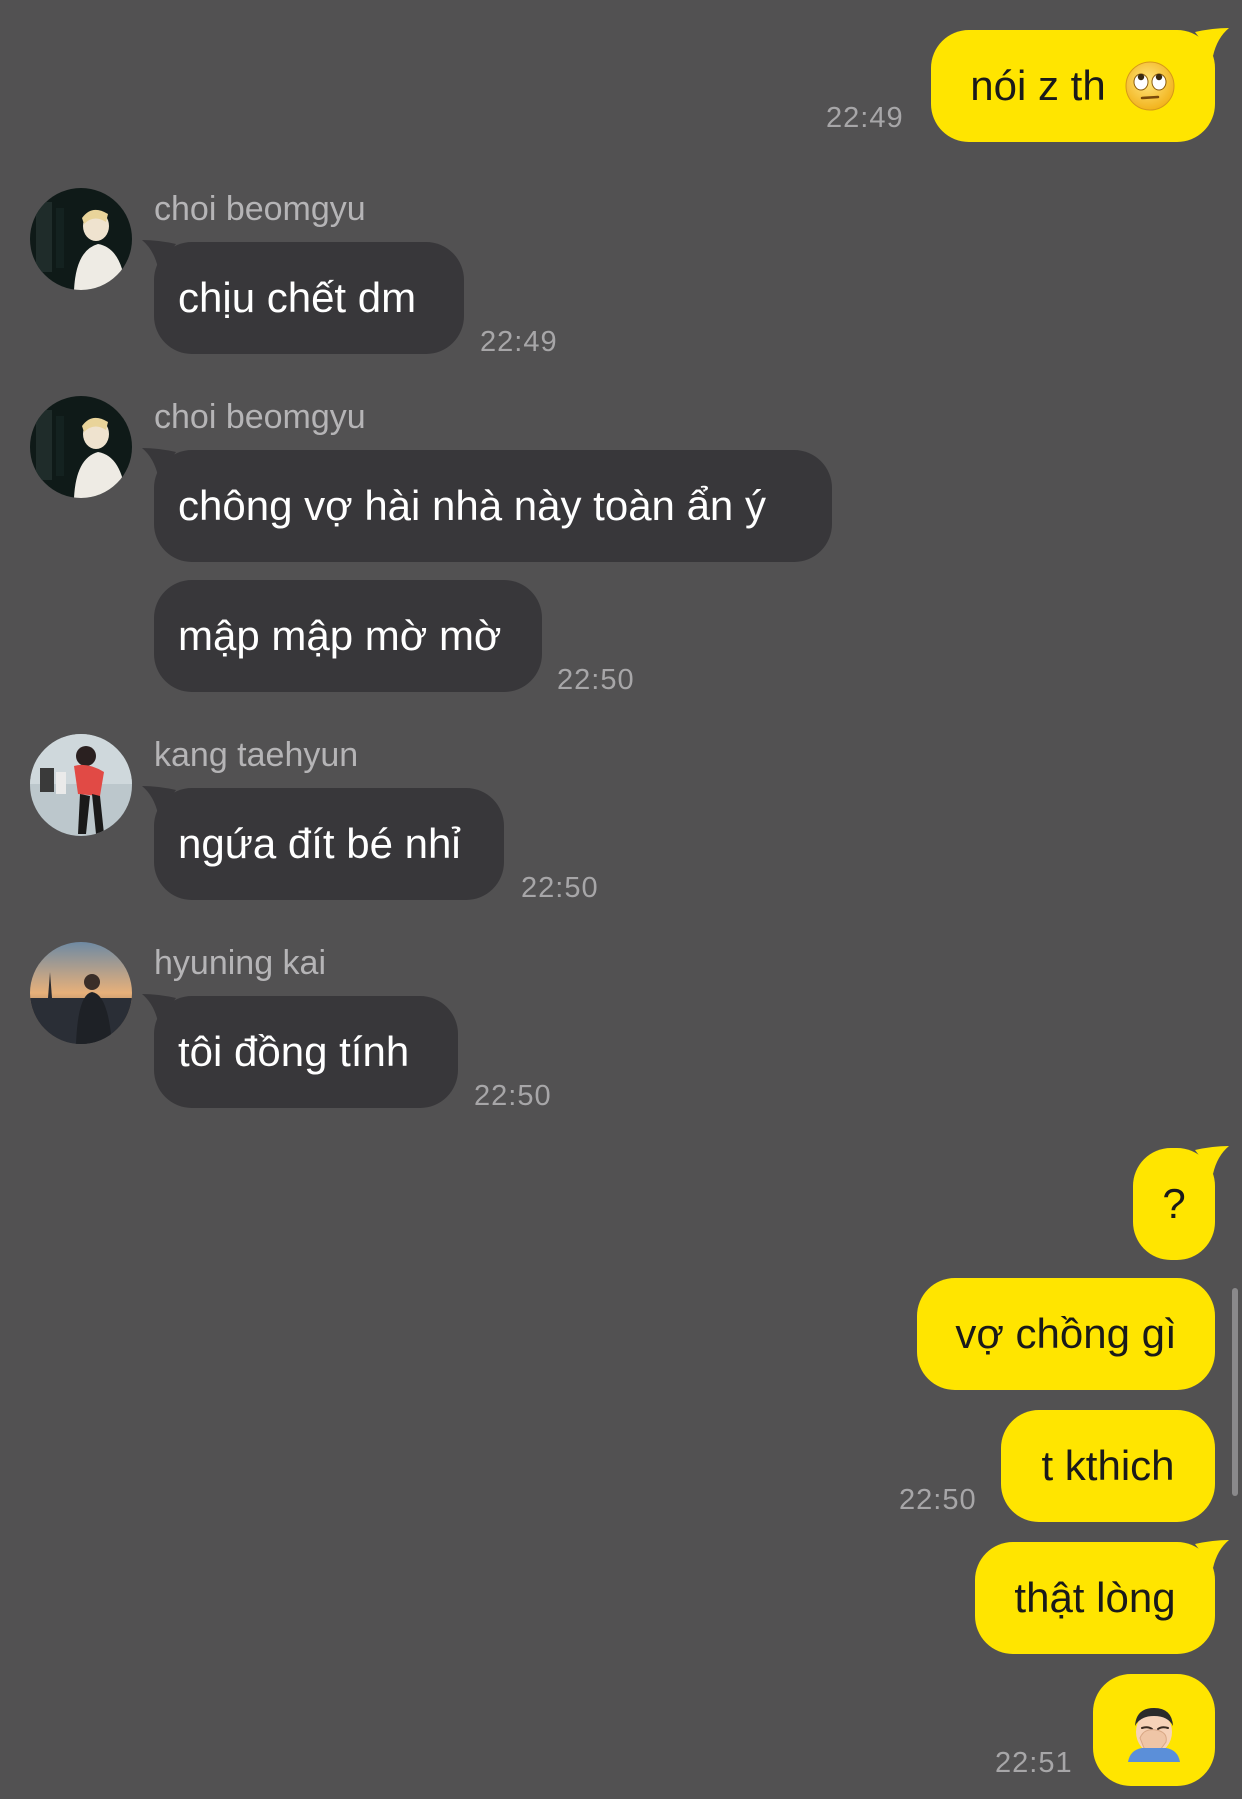 The width and height of the screenshot is (1242, 1799). I want to click on sender-name: hyuning kai, so click(240, 963).